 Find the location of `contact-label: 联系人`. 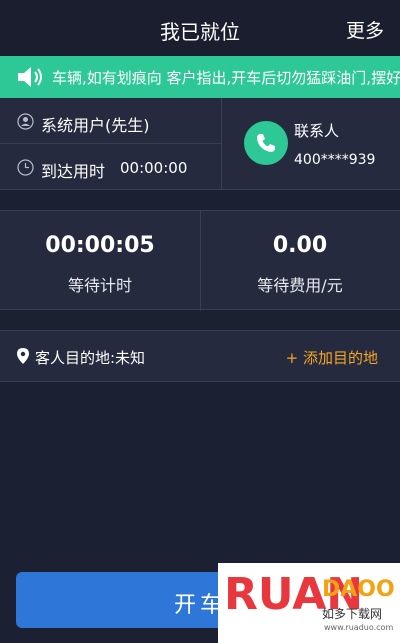

contact-label: 联系人 is located at coordinates (317, 131).